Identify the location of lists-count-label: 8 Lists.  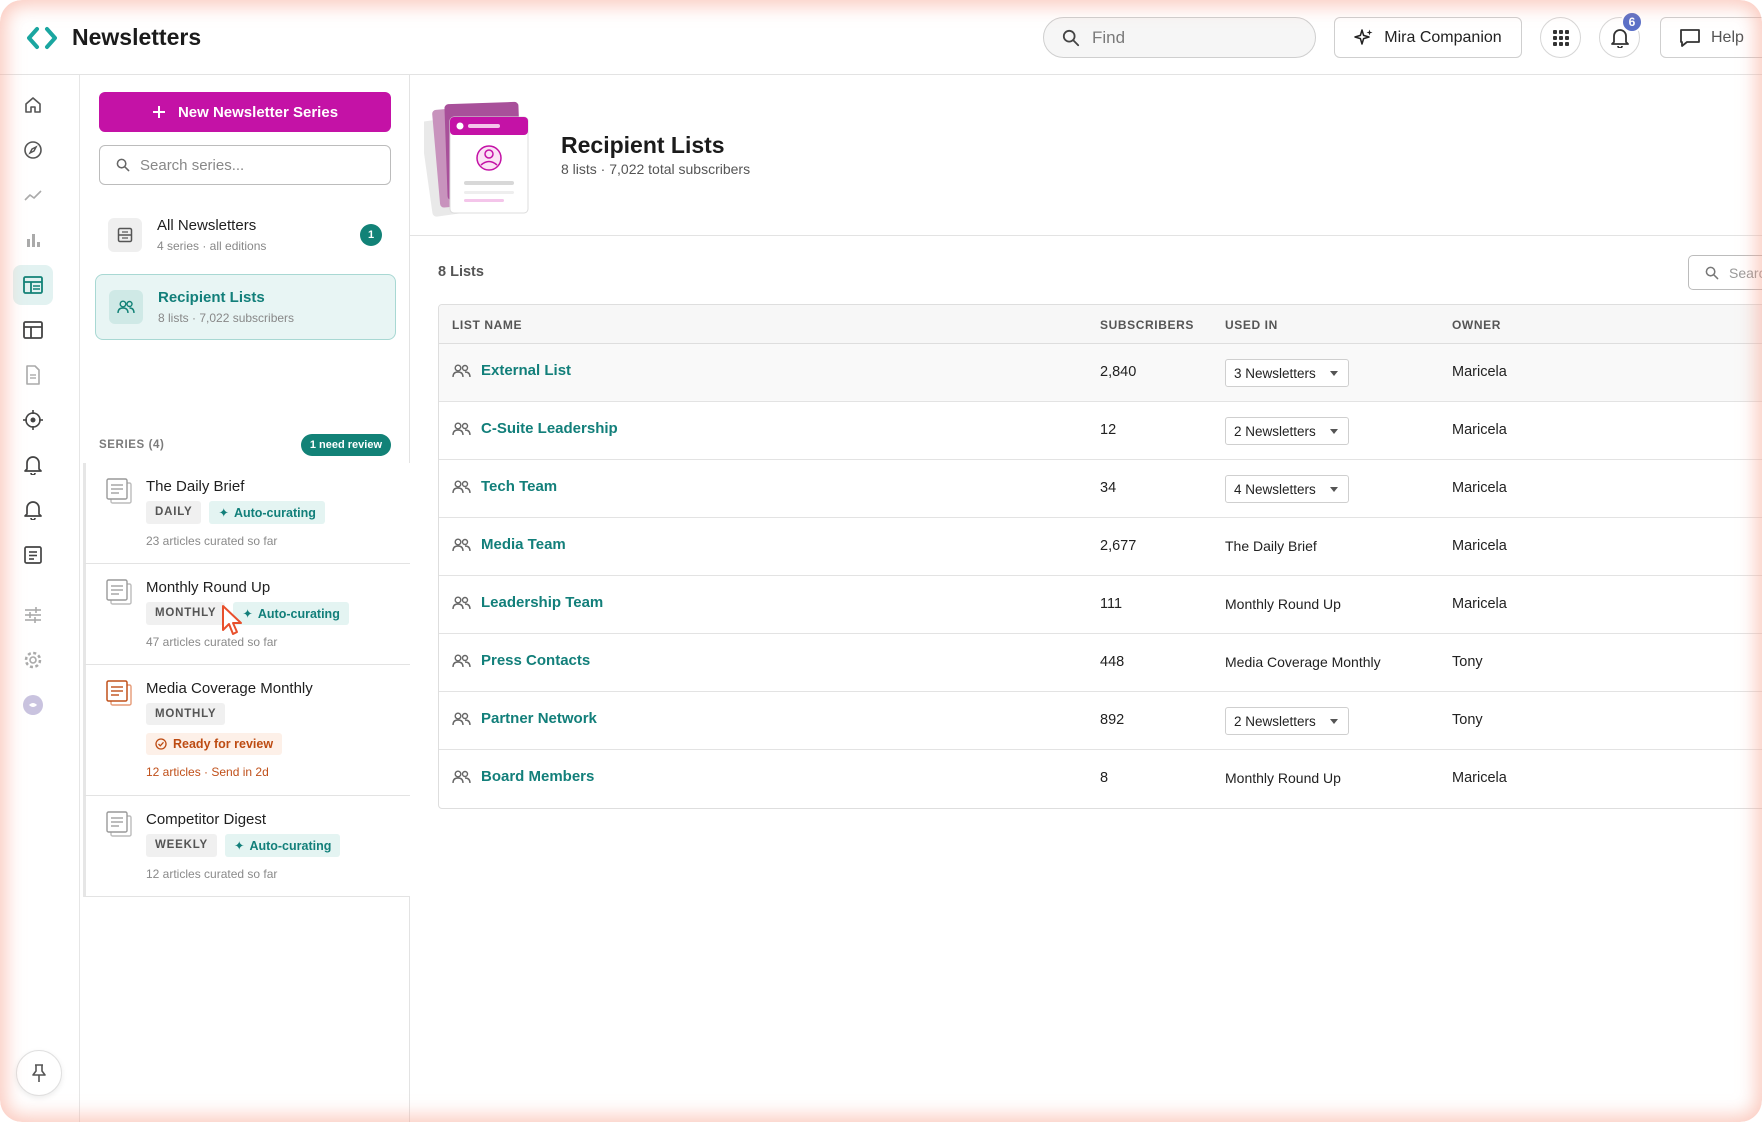
(461, 272).